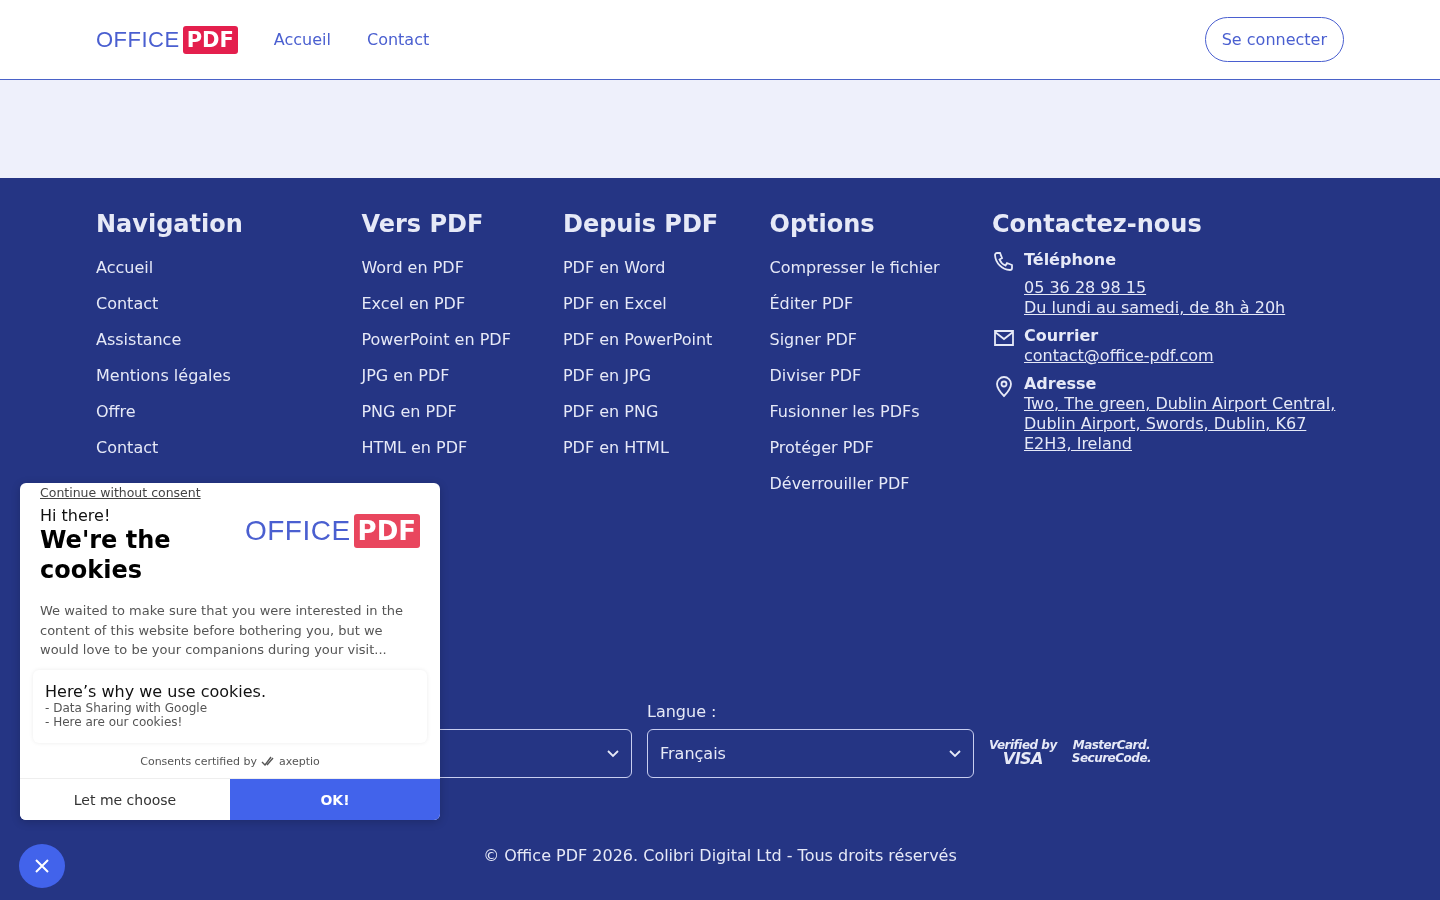  I want to click on login-button: Se connecter, so click(1274, 39).